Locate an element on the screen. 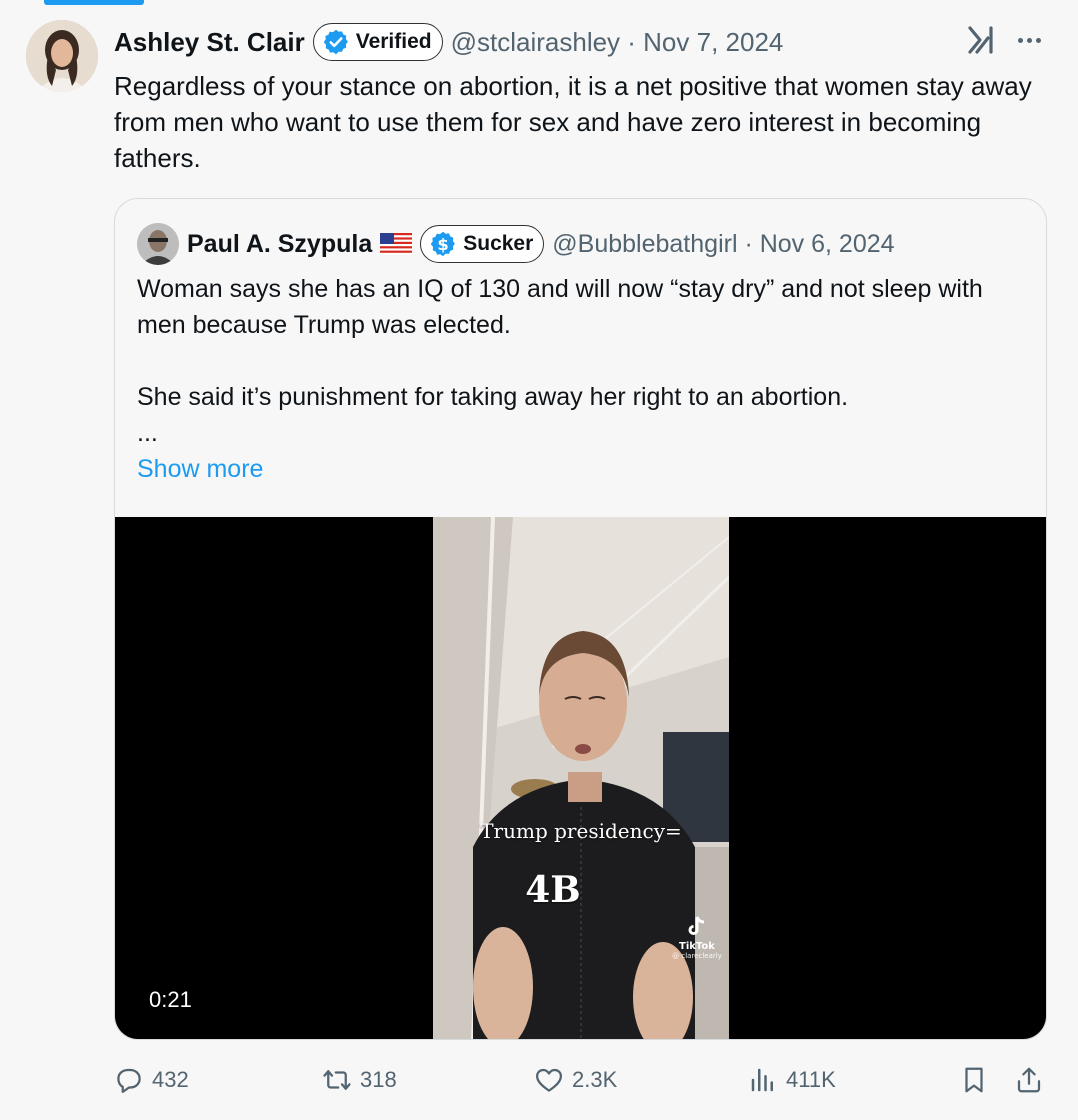 The image size is (1078, 1120). author-name: Ashley St. Clair is located at coordinates (209, 42).